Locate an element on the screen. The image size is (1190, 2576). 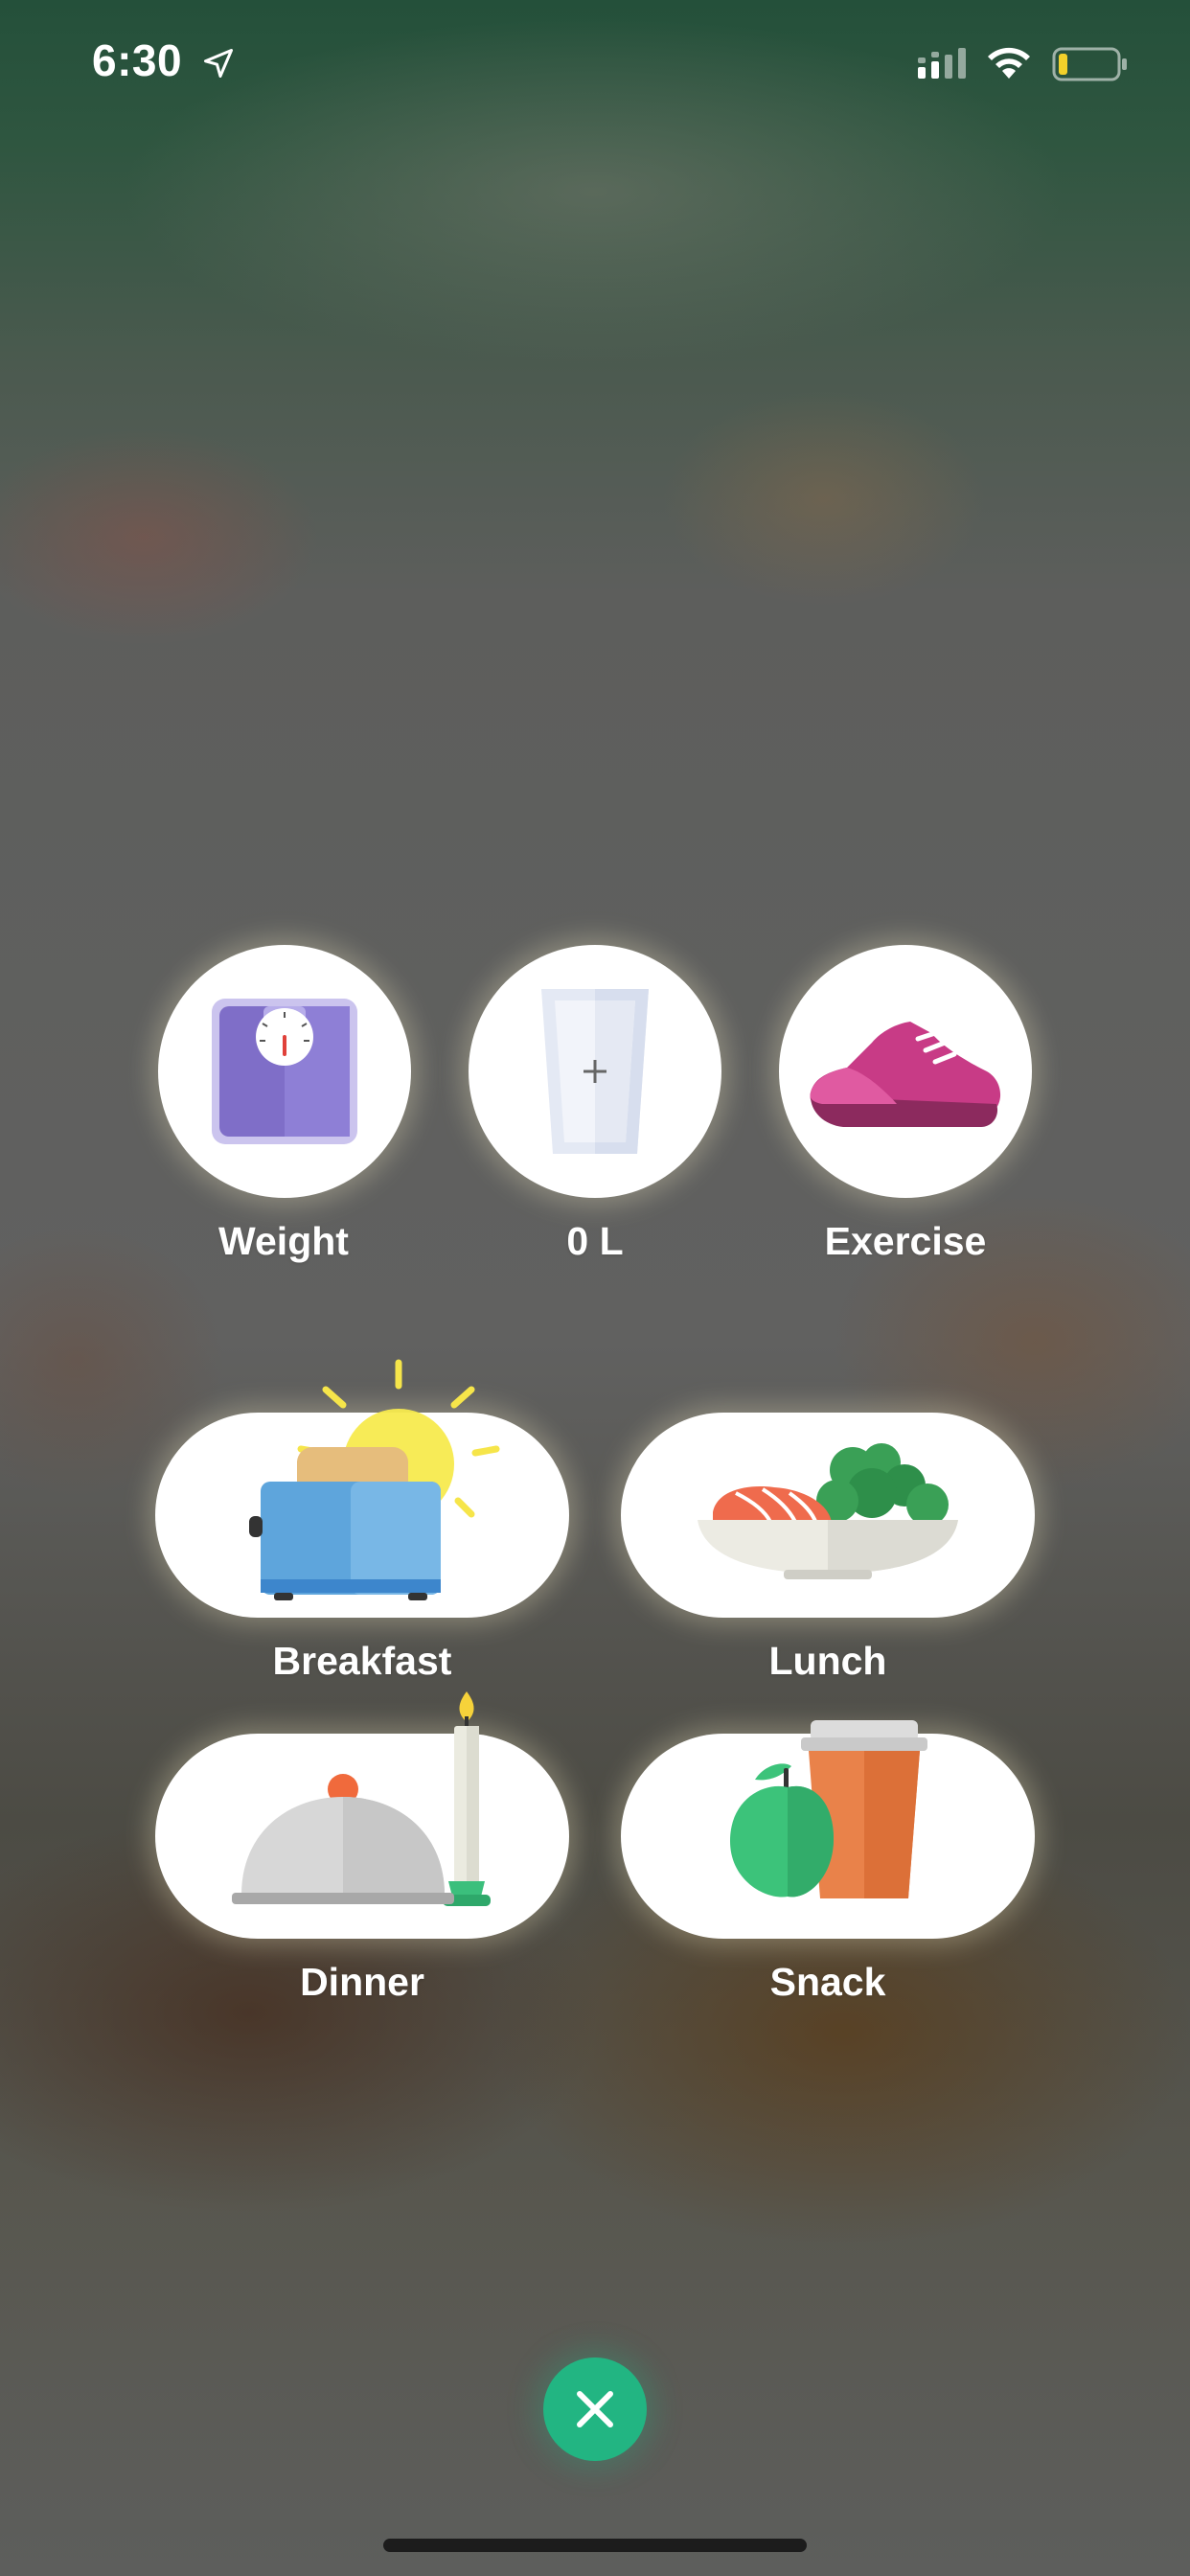
toaster-sun-icon is located at coordinates (374, 1479).